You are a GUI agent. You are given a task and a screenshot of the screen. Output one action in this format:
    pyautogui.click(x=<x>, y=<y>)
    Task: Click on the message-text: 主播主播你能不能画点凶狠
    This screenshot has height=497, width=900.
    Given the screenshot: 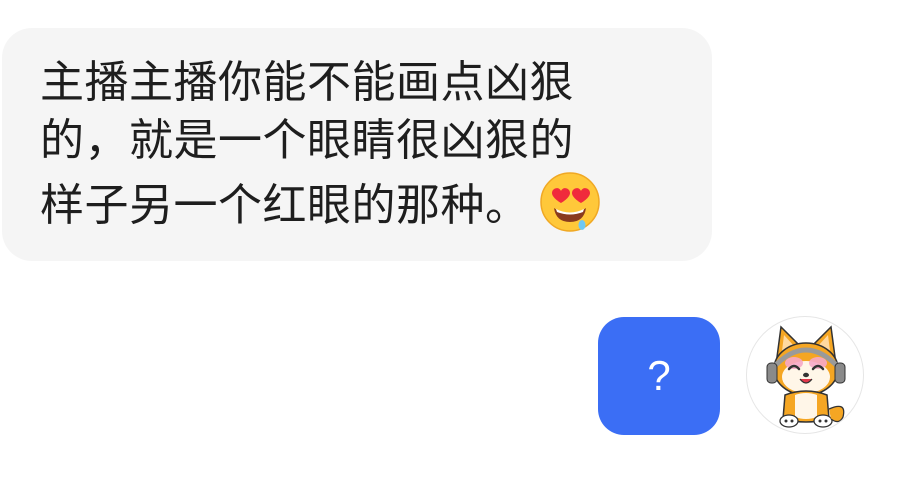 What is the action you would take?
    pyautogui.click(x=307, y=82)
    